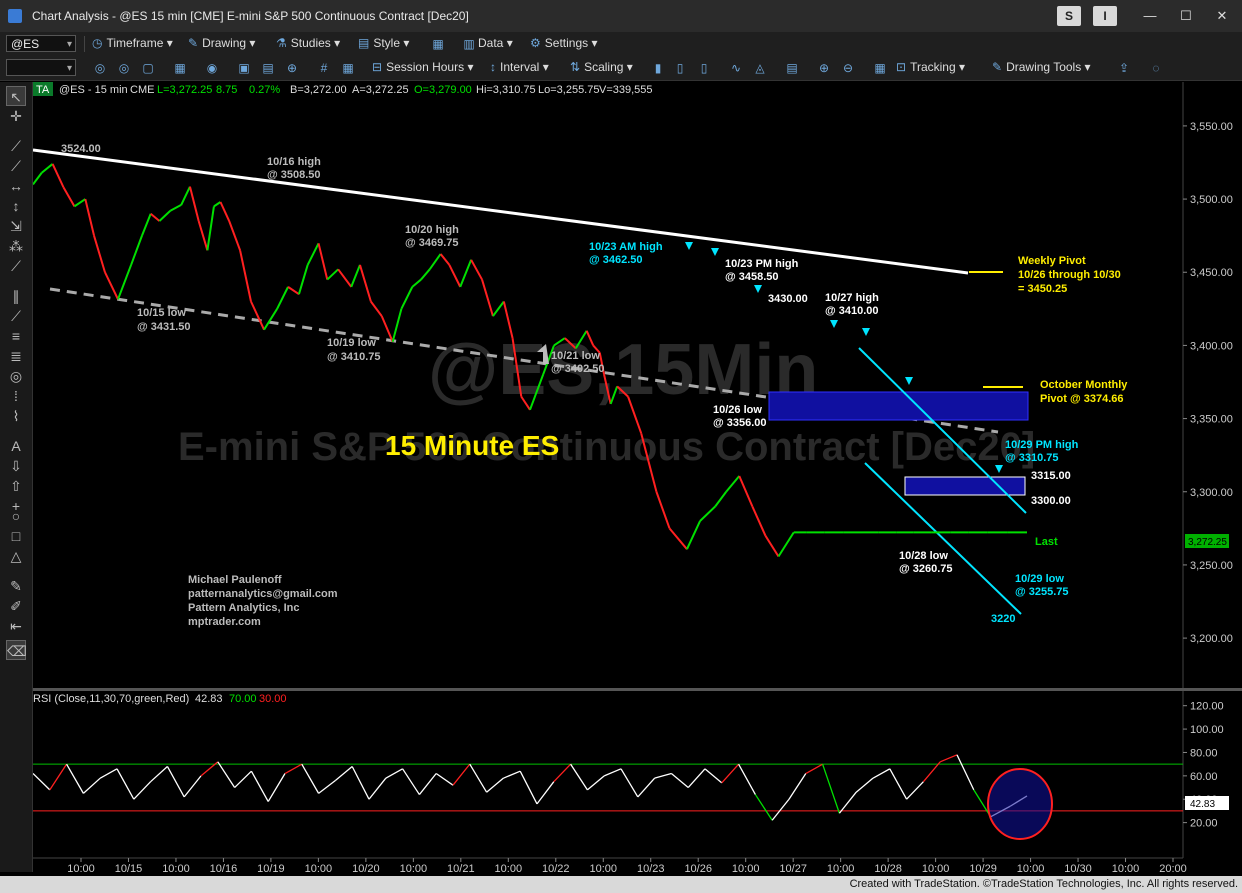 The height and width of the screenshot is (893, 1242). What do you see at coordinates (848, 68) in the screenshot?
I see `zoom-out-icon: ⊖` at bounding box center [848, 68].